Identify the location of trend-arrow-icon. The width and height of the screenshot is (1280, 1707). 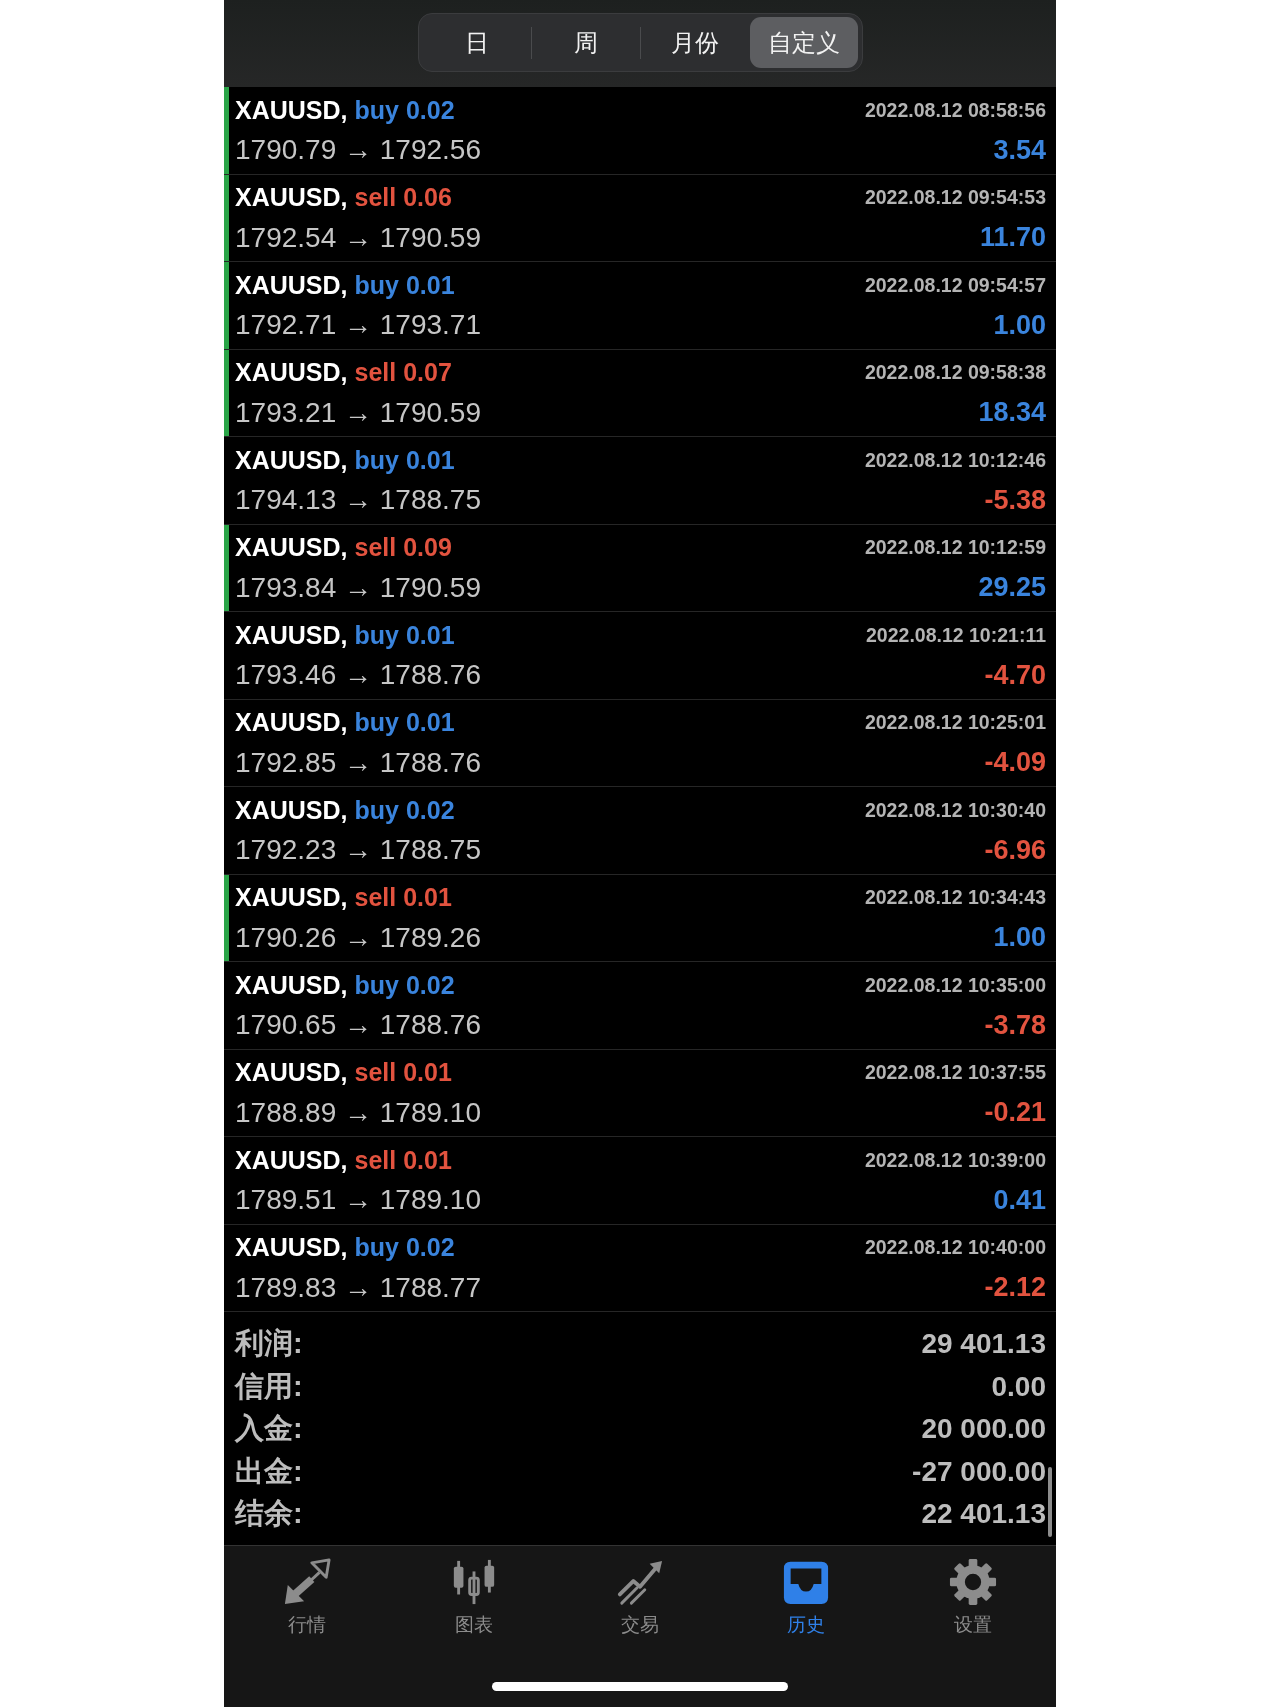
(640, 1582).